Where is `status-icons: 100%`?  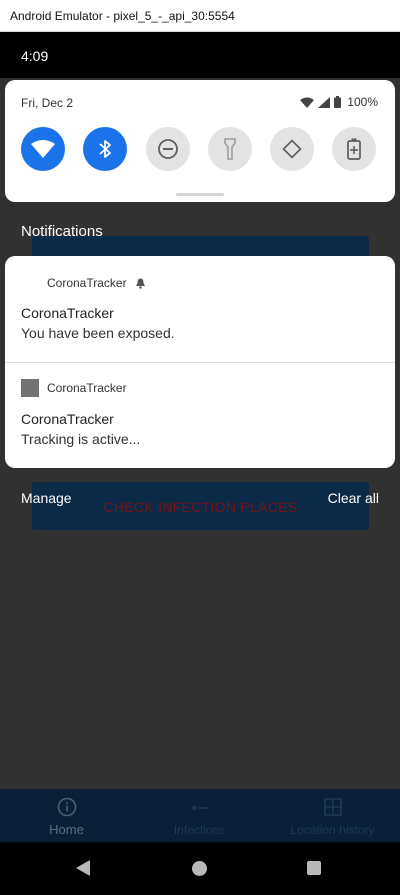
status-icons: 100% is located at coordinates (339, 102).